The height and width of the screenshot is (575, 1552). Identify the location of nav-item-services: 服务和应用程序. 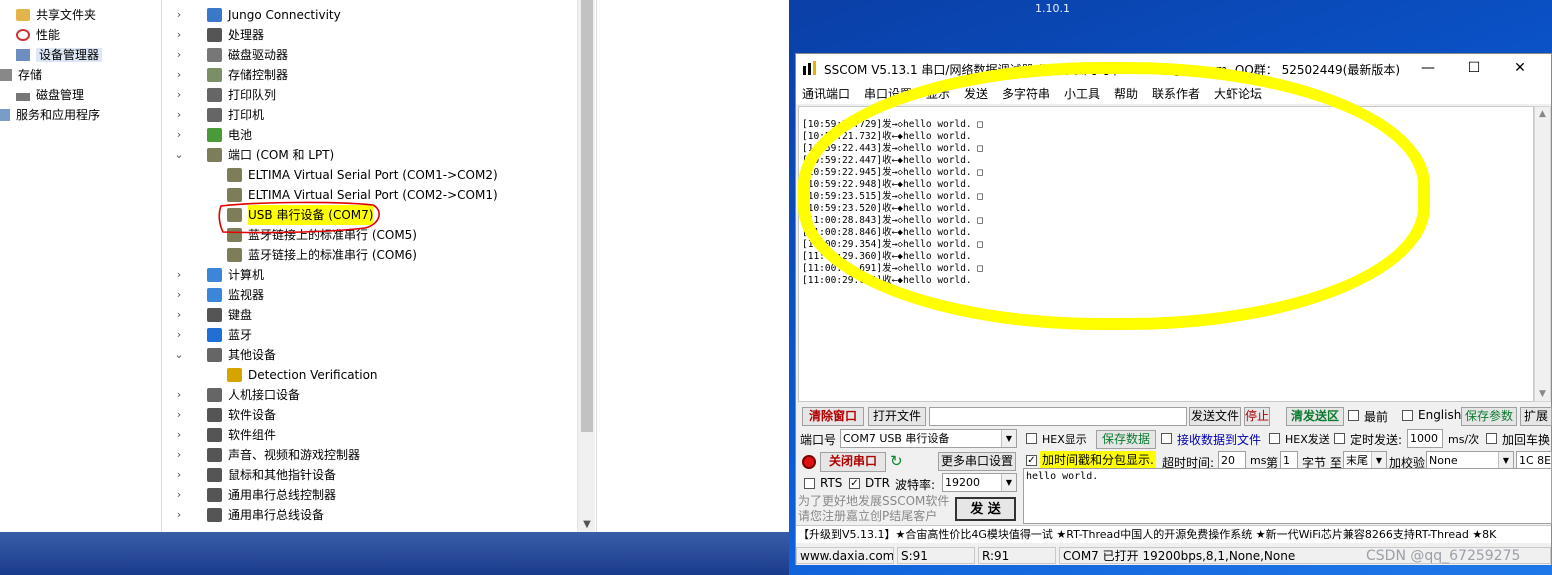
(50, 115).